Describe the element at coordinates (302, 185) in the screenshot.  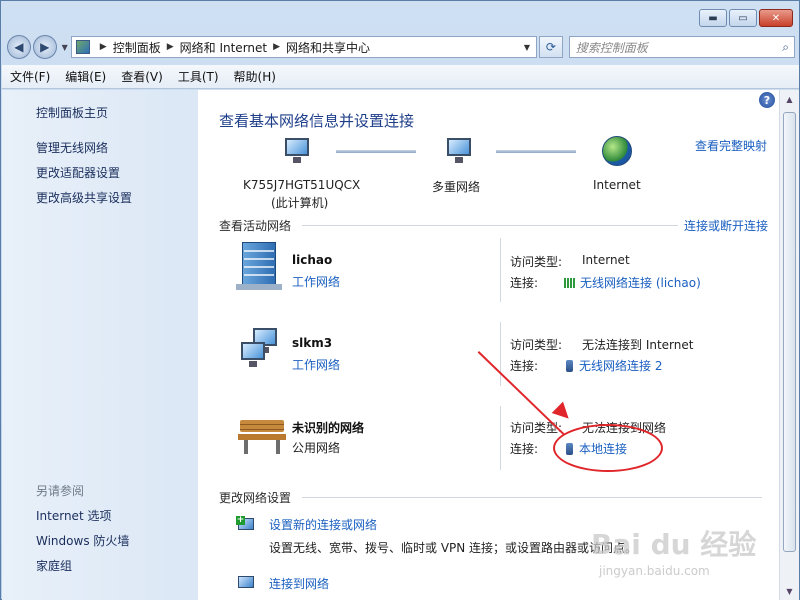
I see `computer-name: K755J7HGT51UQCX` at that location.